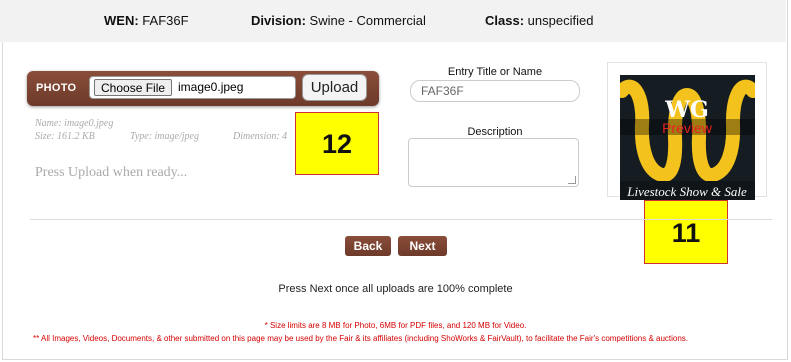 Image resolution: width=791 pixels, height=362 pixels. What do you see at coordinates (368, 246) in the screenshot?
I see `back-button: Back` at bounding box center [368, 246].